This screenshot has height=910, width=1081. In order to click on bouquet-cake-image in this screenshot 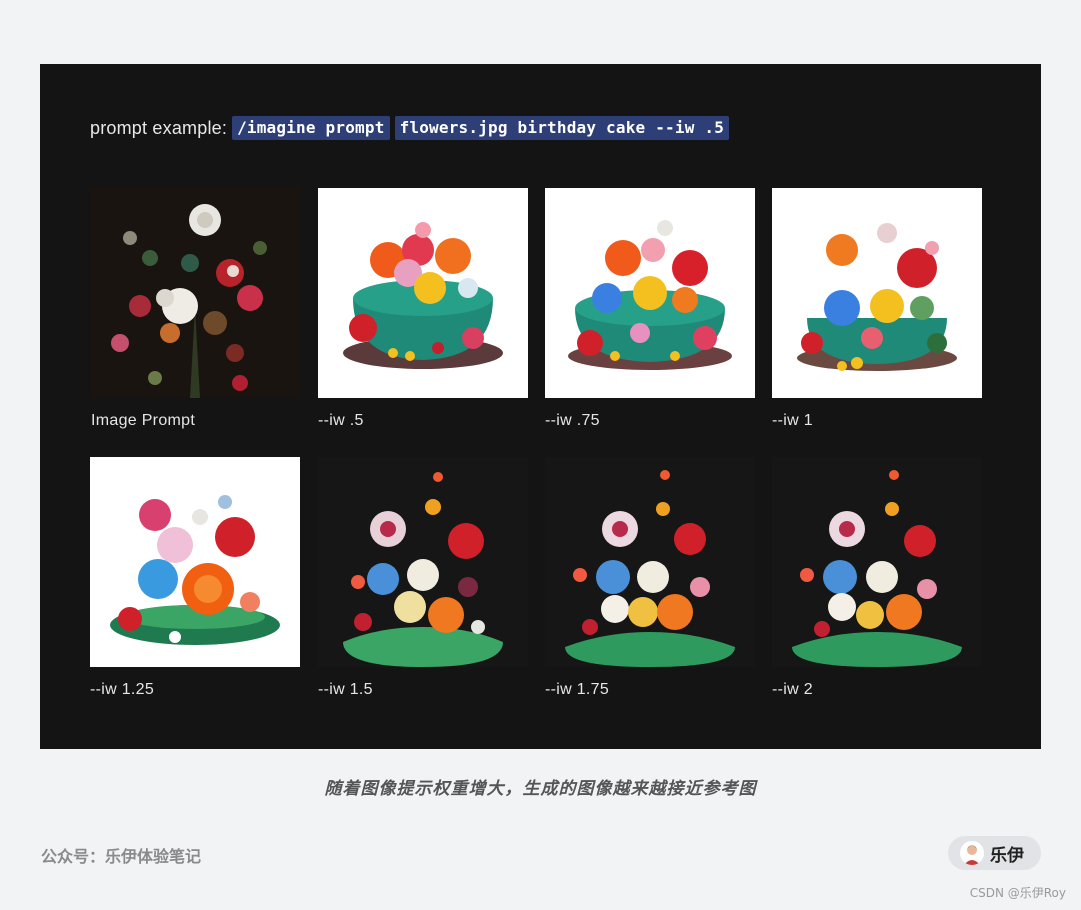, I will do `click(195, 562)`.